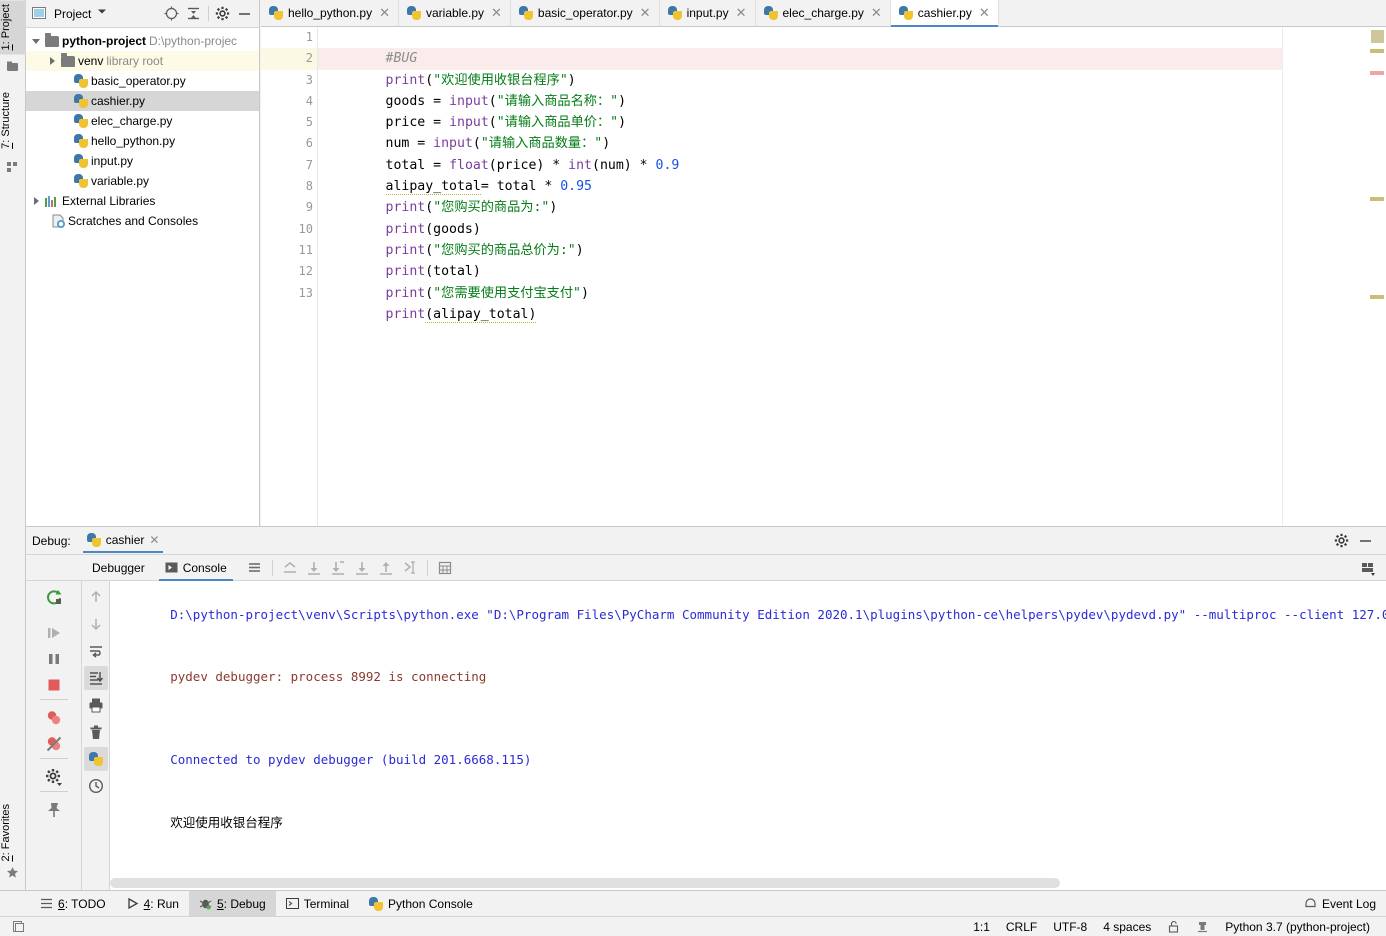 This screenshot has height=936, width=1386. What do you see at coordinates (401, 59) in the screenshot?
I see `code-token: #BUG` at bounding box center [401, 59].